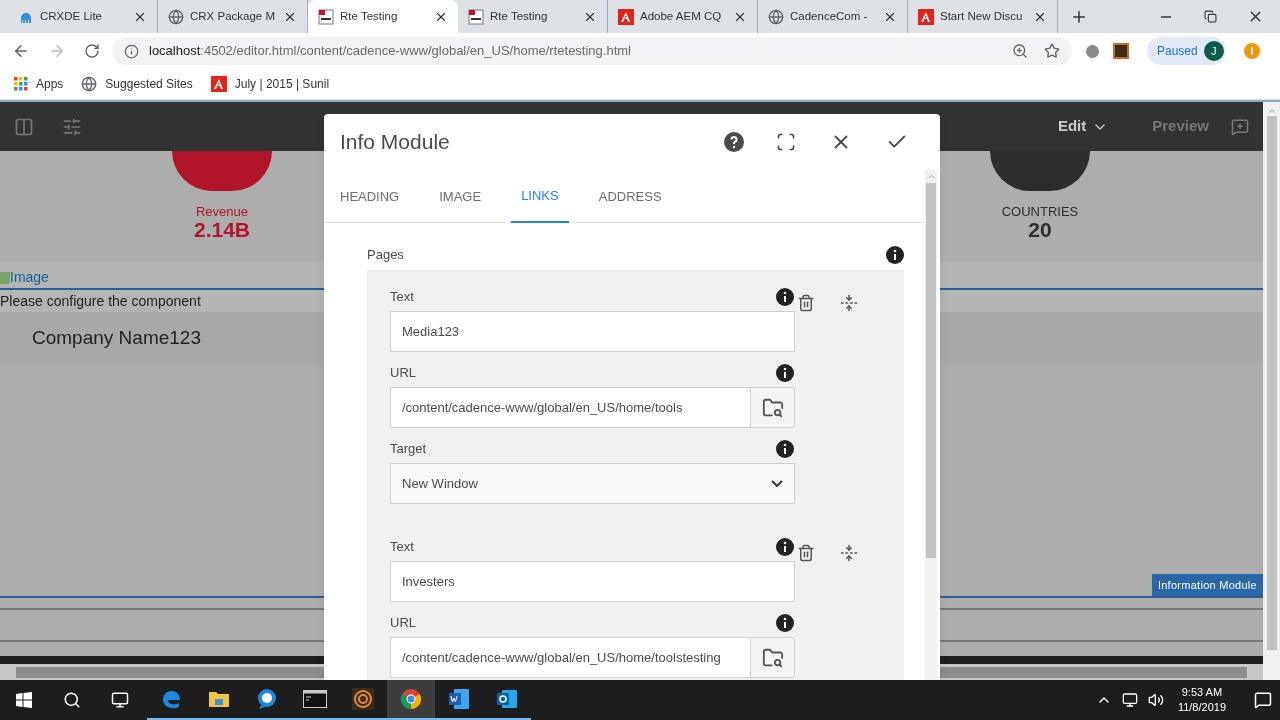  I want to click on restore-icon, so click(1210, 16).